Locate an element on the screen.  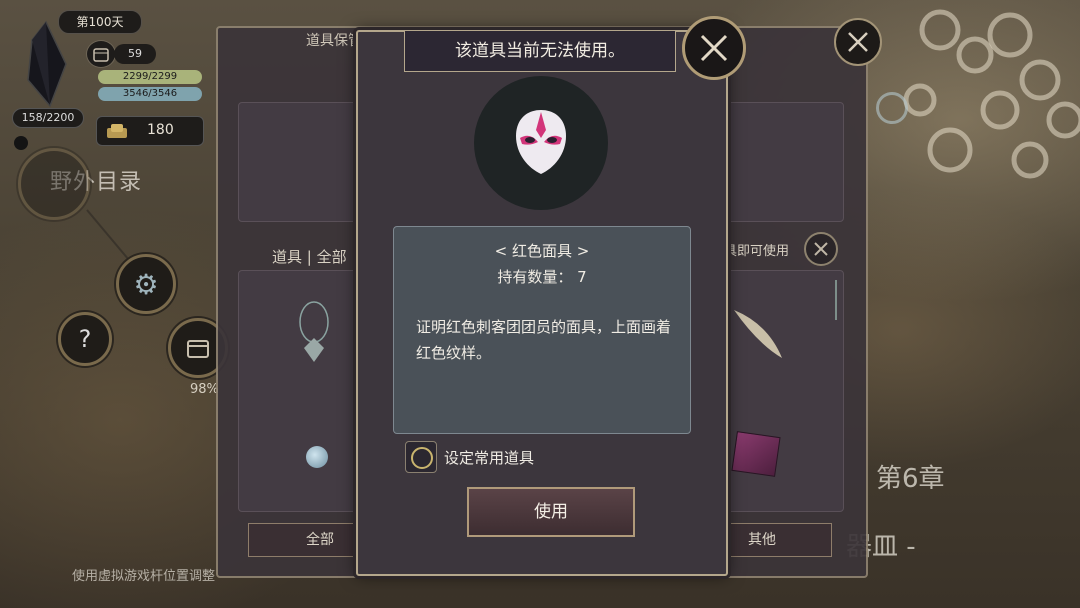
small-close-button is located at coordinates (821, 249).